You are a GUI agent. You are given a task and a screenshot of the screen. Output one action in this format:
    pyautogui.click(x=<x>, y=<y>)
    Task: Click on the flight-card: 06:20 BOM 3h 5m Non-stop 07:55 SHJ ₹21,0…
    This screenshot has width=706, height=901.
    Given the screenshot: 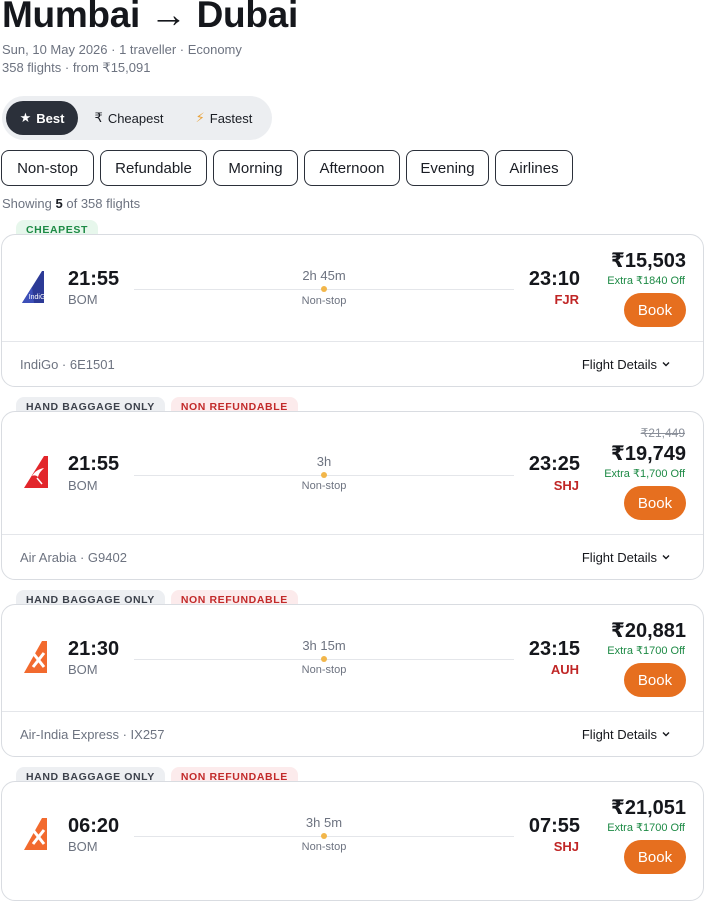 What is the action you would take?
    pyautogui.click(x=352, y=841)
    